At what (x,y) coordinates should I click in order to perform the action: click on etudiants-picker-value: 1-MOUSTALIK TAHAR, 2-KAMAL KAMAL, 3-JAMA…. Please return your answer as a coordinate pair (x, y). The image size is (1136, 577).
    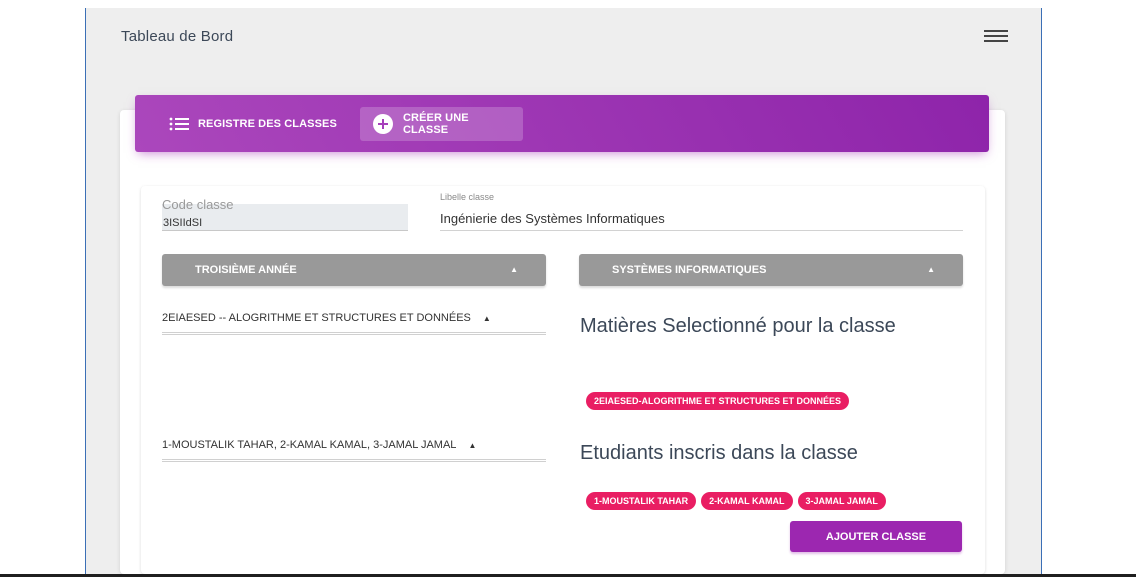
    Looking at the image, I should click on (309, 445).